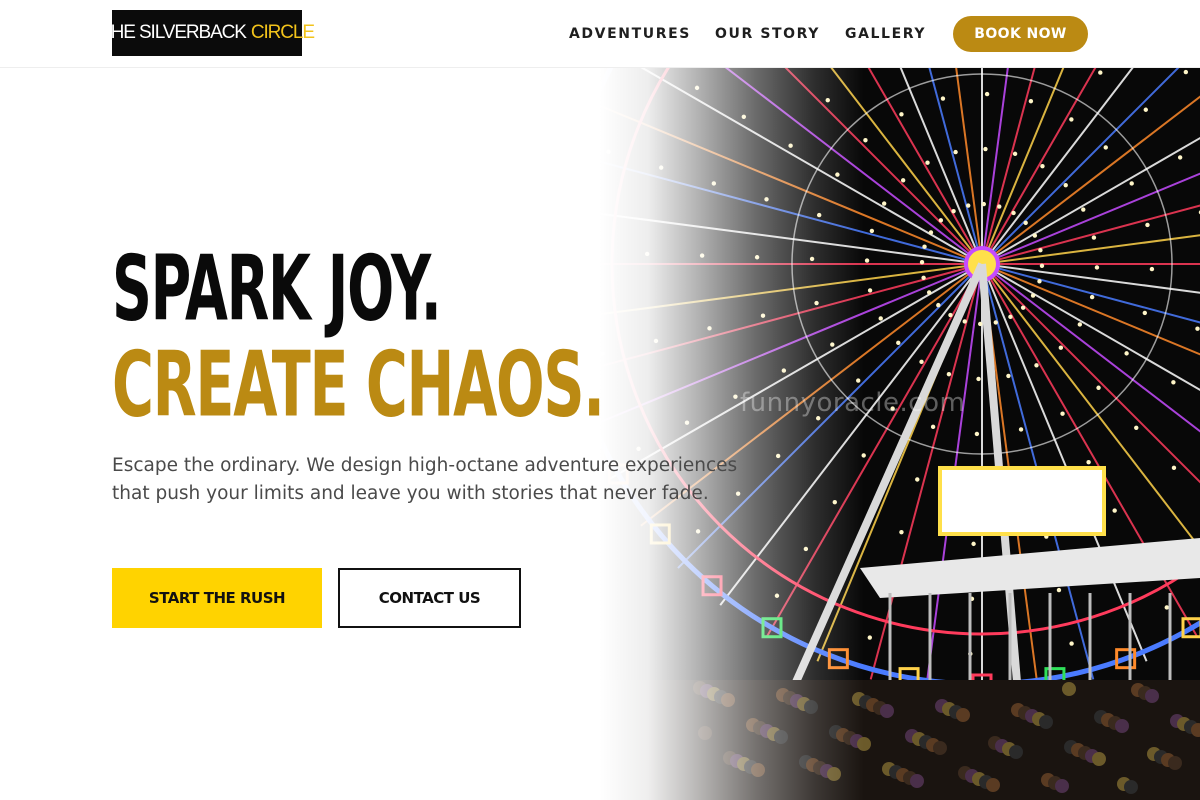 The image size is (1200, 800). Describe the element at coordinates (853, 403) in the screenshot. I see `image-watermark: funnyoracle.com` at that location.